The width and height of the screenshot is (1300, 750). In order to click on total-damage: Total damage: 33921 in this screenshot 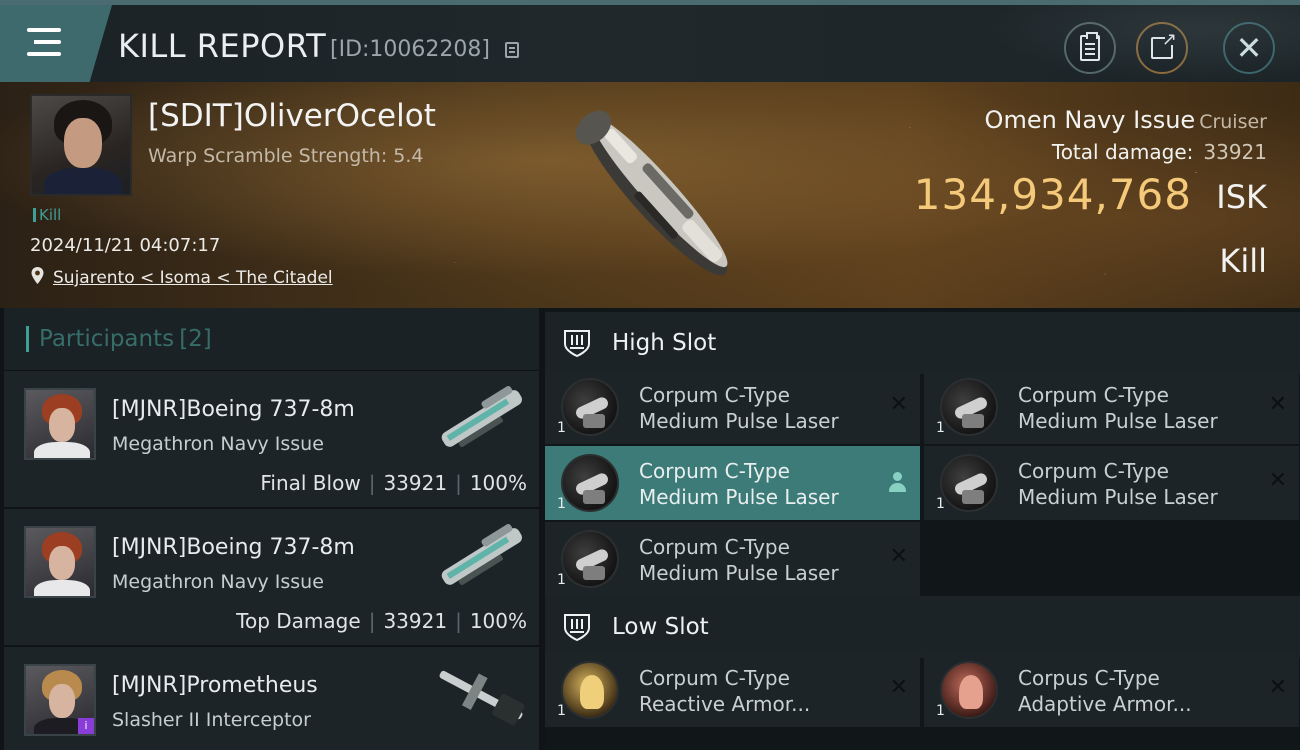, I will do `click(1159, 152)`.